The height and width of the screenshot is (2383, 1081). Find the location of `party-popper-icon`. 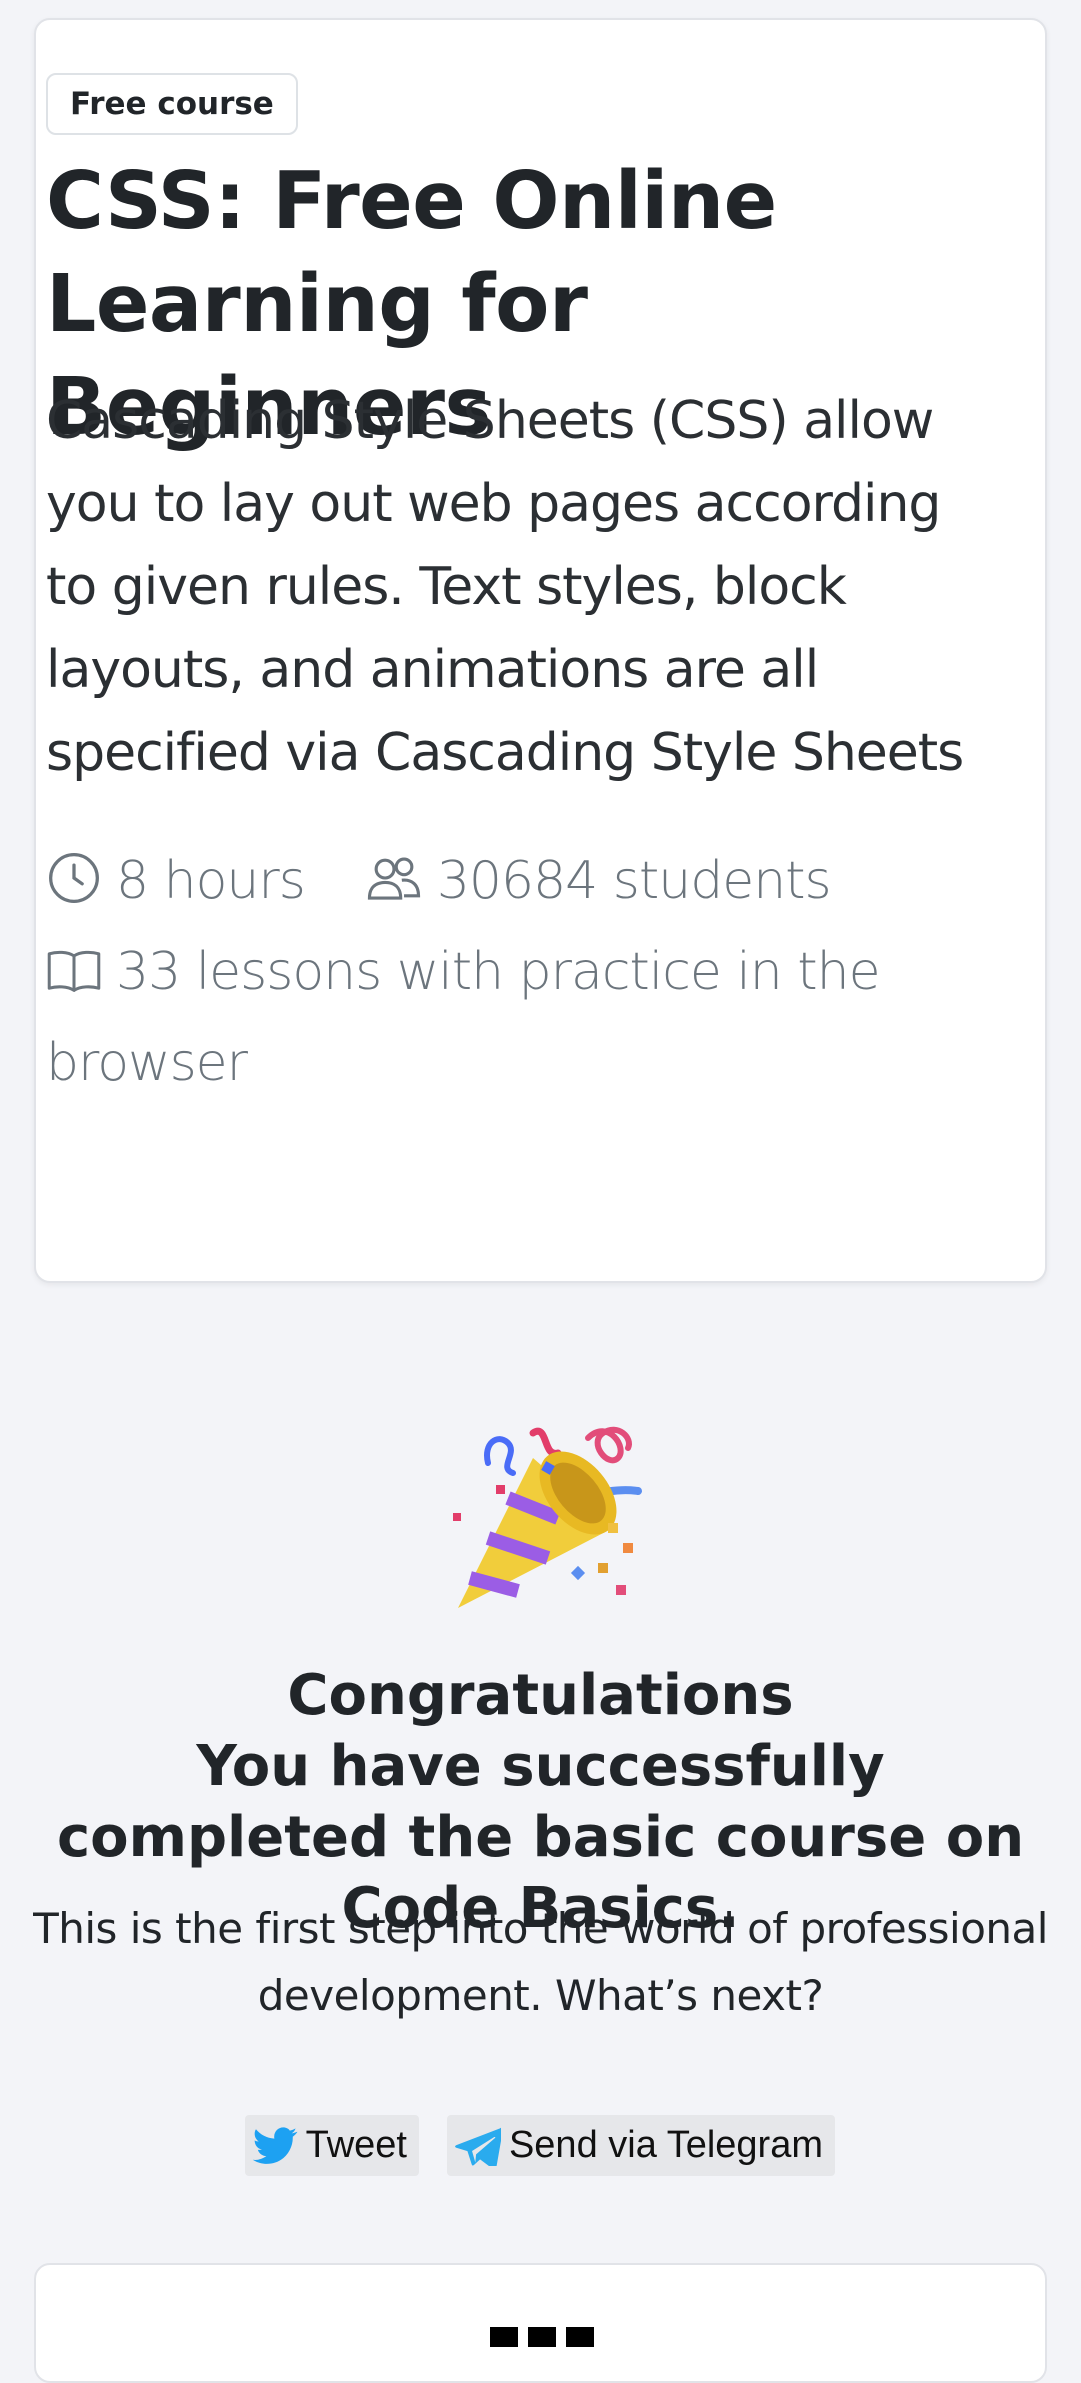

party-popper-icon is located at coordinates (543, 1518).